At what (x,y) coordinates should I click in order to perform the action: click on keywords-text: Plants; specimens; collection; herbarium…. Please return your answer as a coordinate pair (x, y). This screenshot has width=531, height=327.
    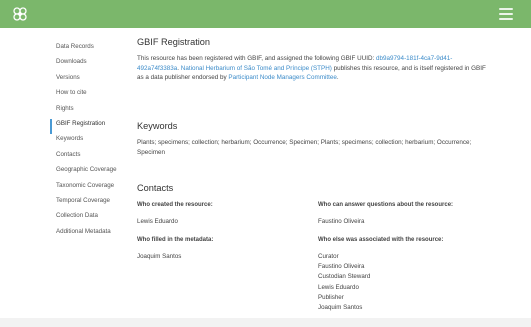
    Looking at the image, I should click on (304, 147).